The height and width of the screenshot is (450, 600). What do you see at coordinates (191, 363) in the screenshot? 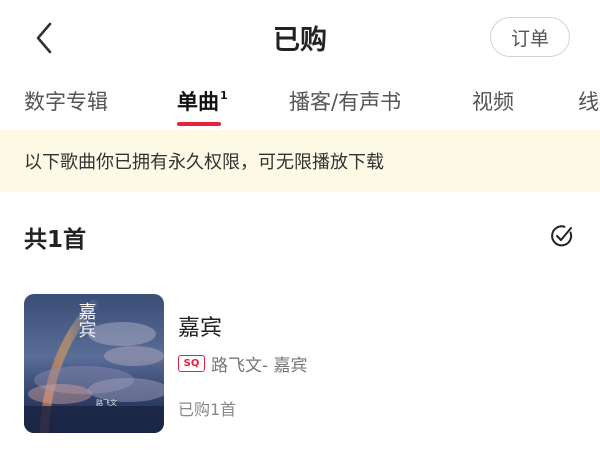
I see `sq-quality-badge: SQ` at bounding box center [191, 363].